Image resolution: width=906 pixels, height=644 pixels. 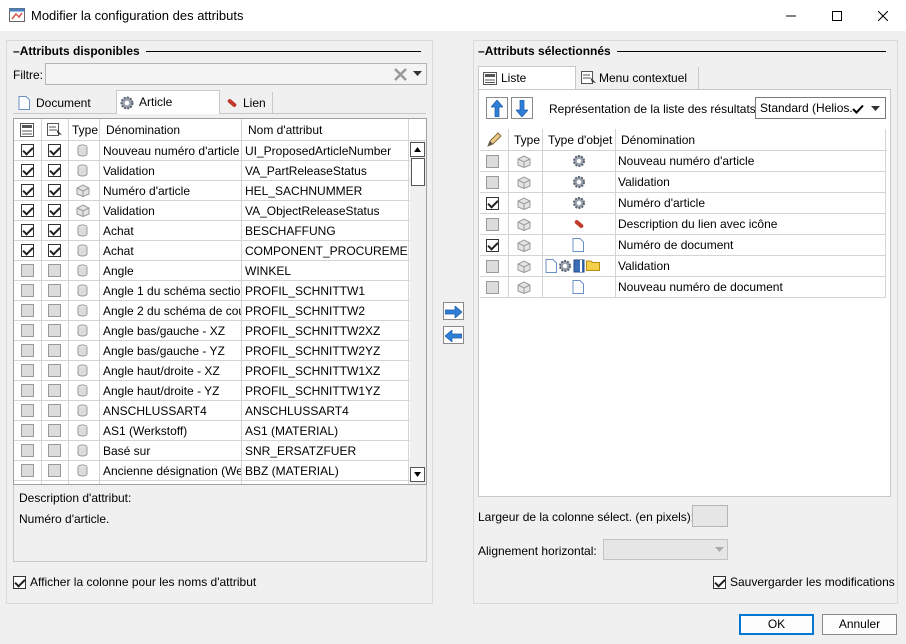 What do you see at coordinates (665, 549) in the screenshot?
I see `align-select` at bounding box center [665, 549].